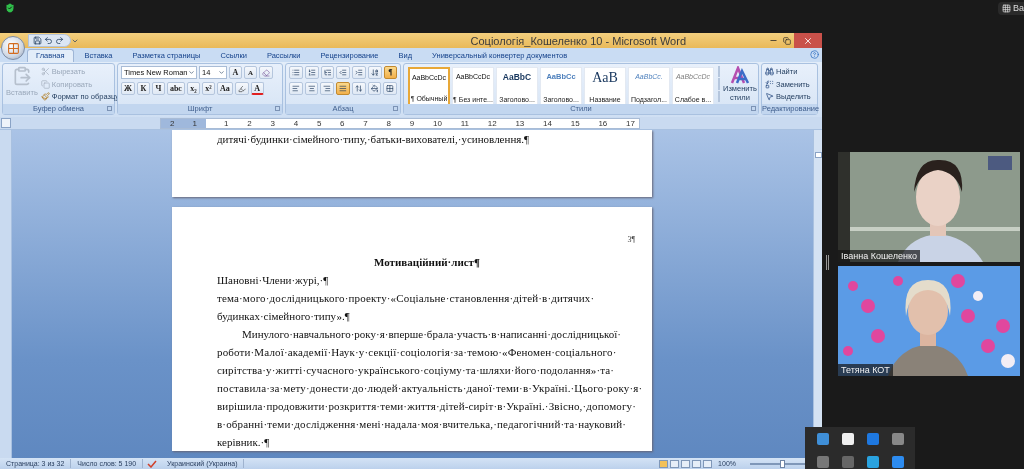 The height and width of the screenshot is (469, 1024). Describe the element at coordinates (365, 123) in the screenshot. I see `ruler-number: 7` at that location.